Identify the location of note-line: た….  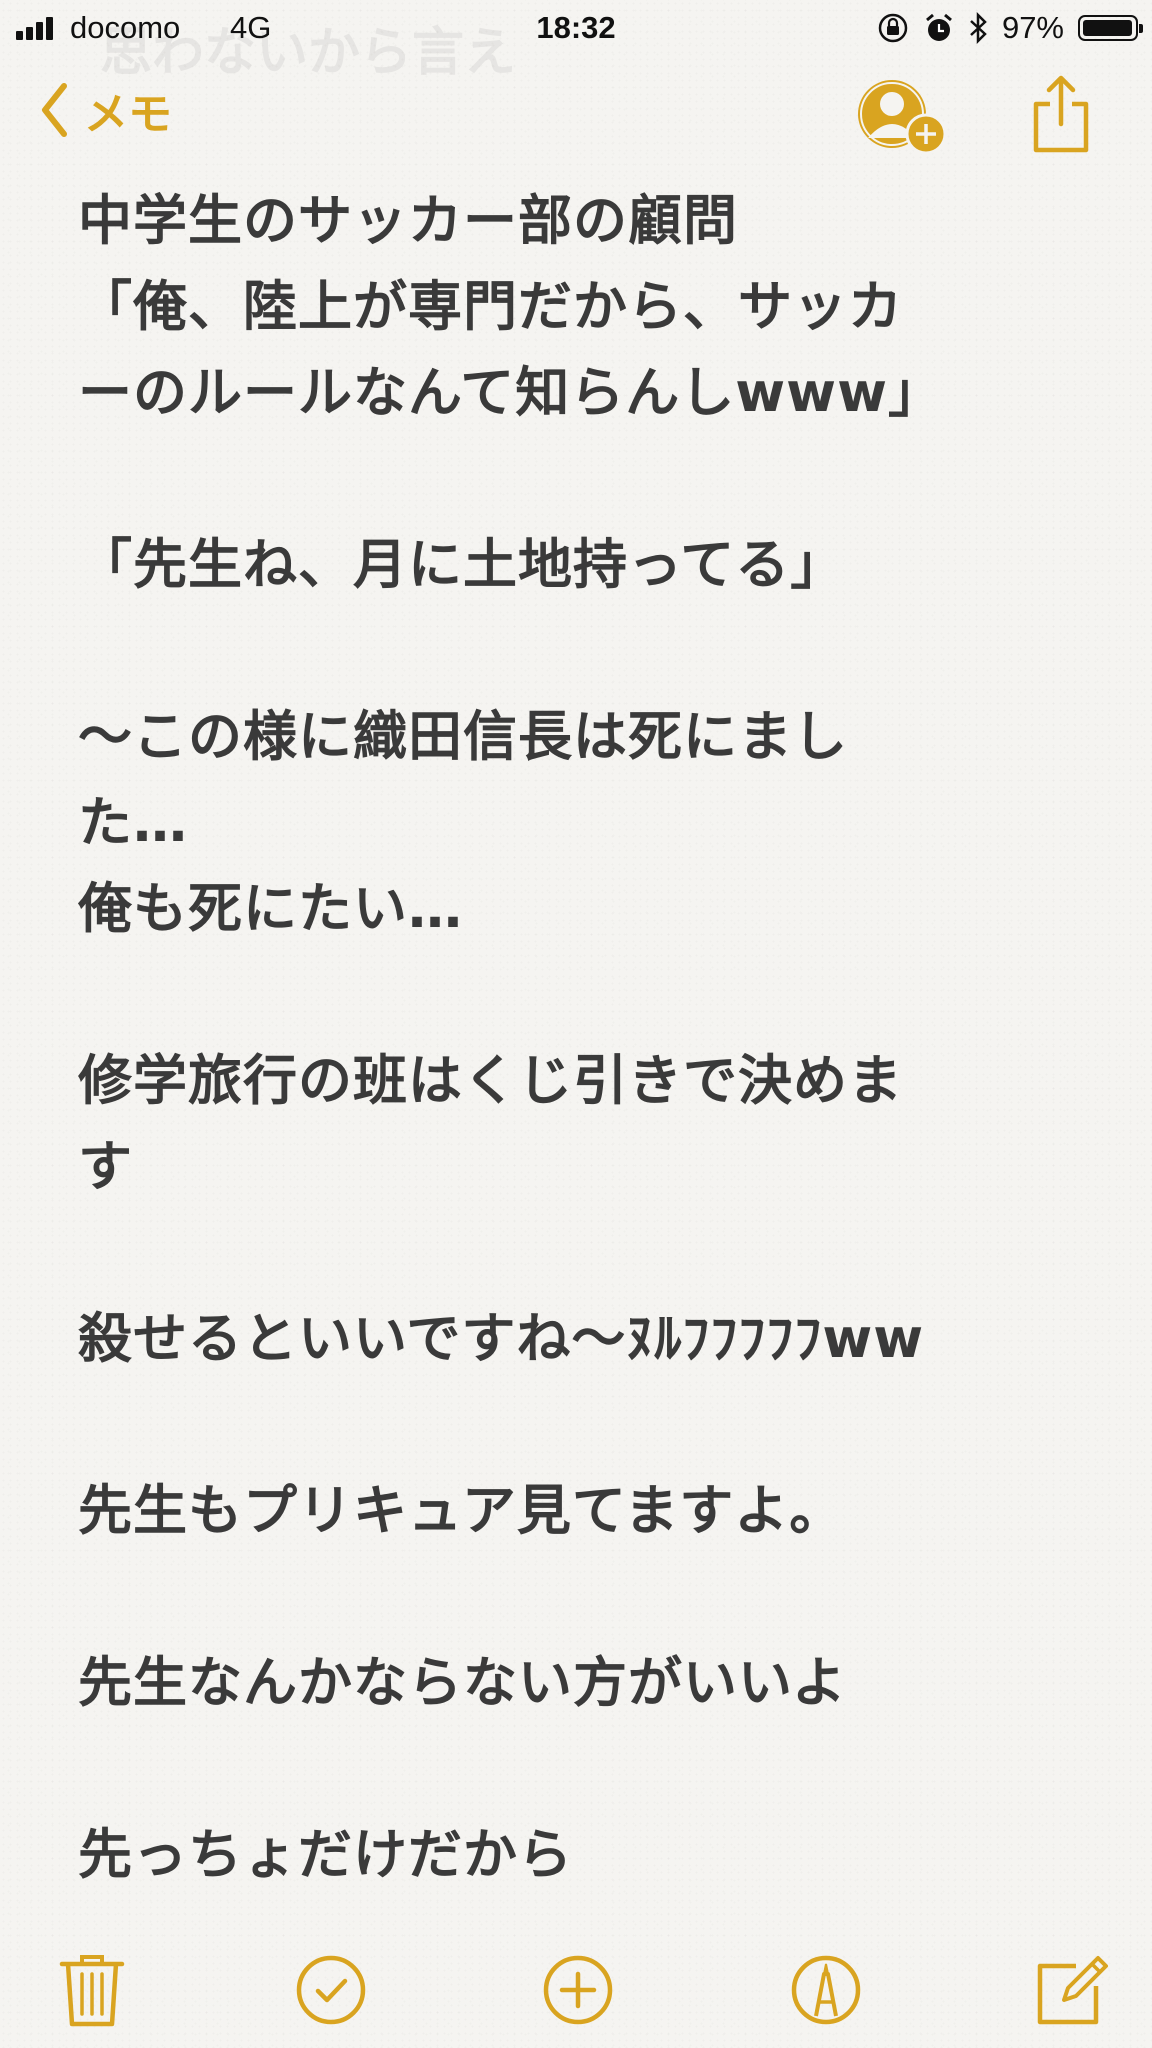
(133, 822).